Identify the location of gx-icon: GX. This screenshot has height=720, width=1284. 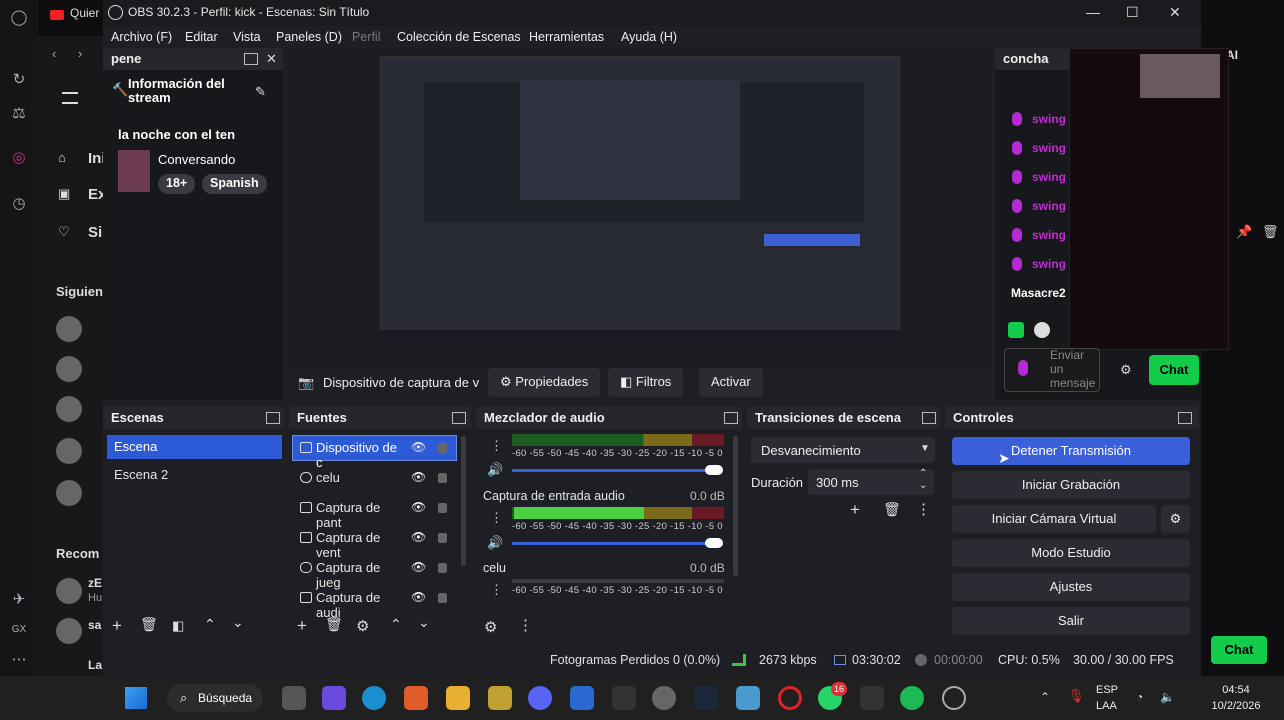
(19, 630).